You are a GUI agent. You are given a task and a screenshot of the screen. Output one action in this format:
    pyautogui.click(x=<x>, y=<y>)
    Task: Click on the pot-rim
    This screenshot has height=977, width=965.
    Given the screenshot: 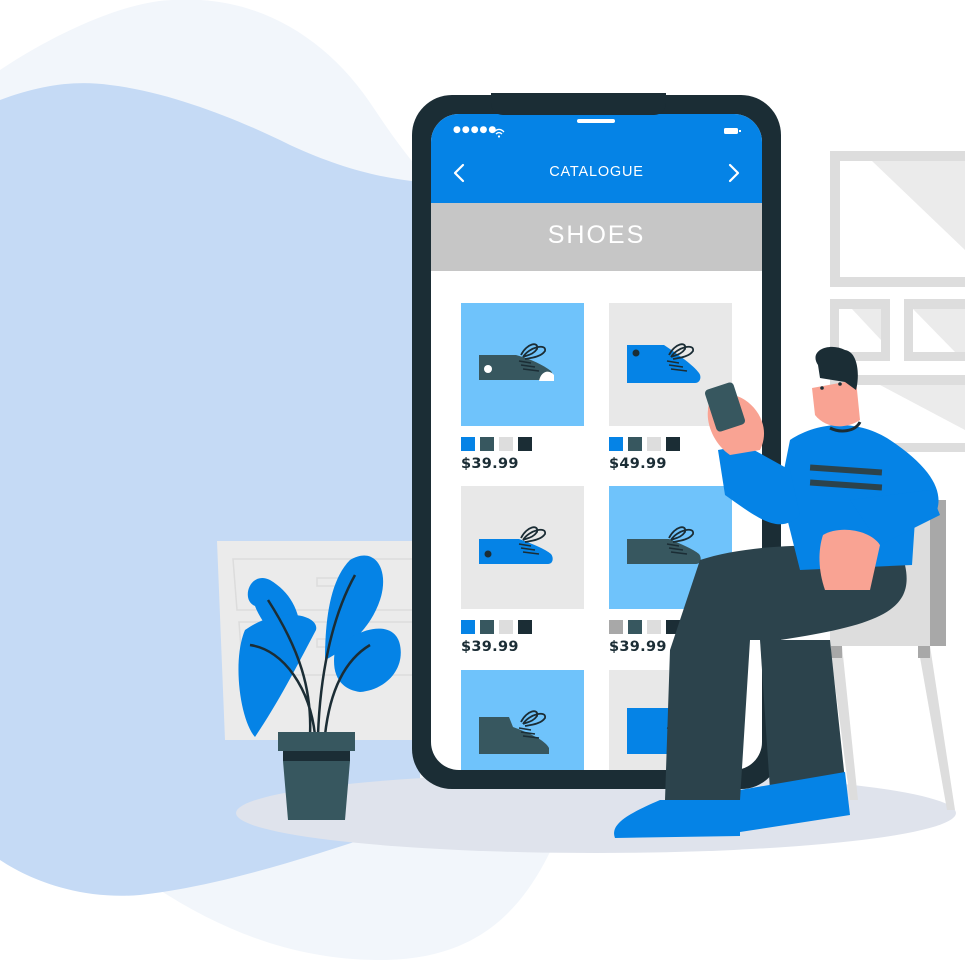 What is the action you would take?
    pyautogui.click(x=316, y=741)
    